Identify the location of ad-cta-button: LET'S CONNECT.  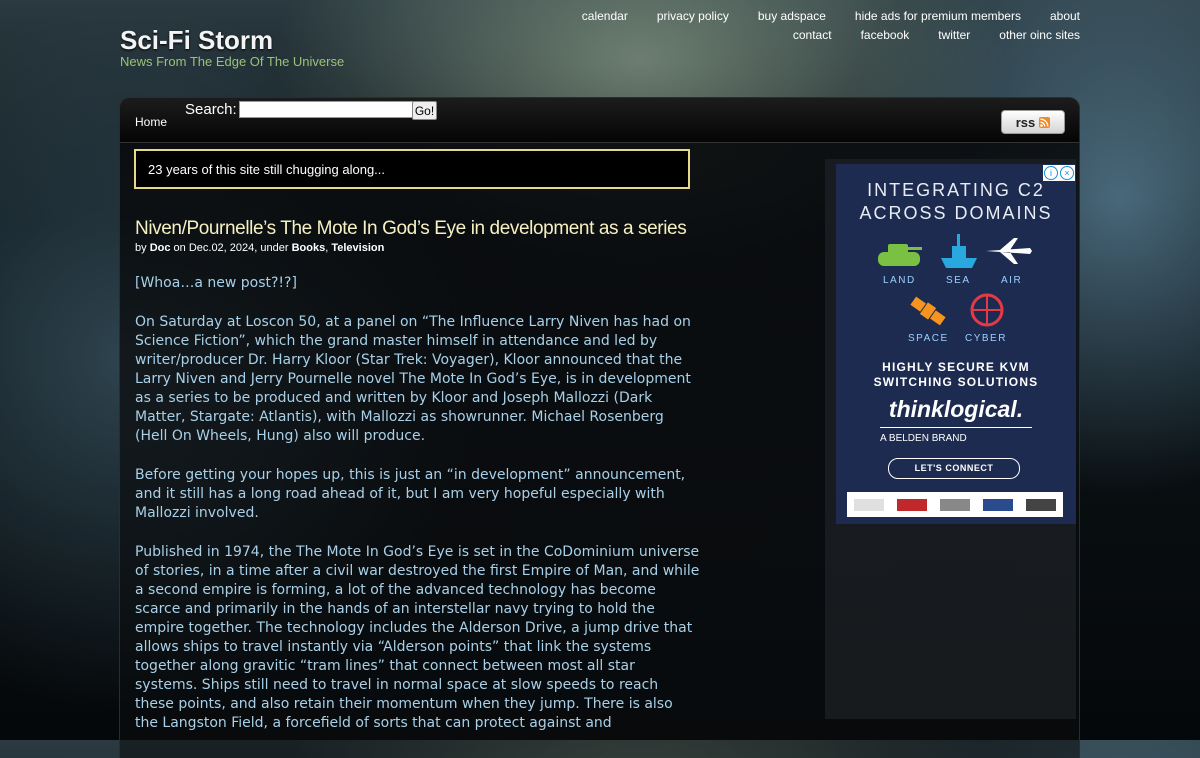
(954, 468).